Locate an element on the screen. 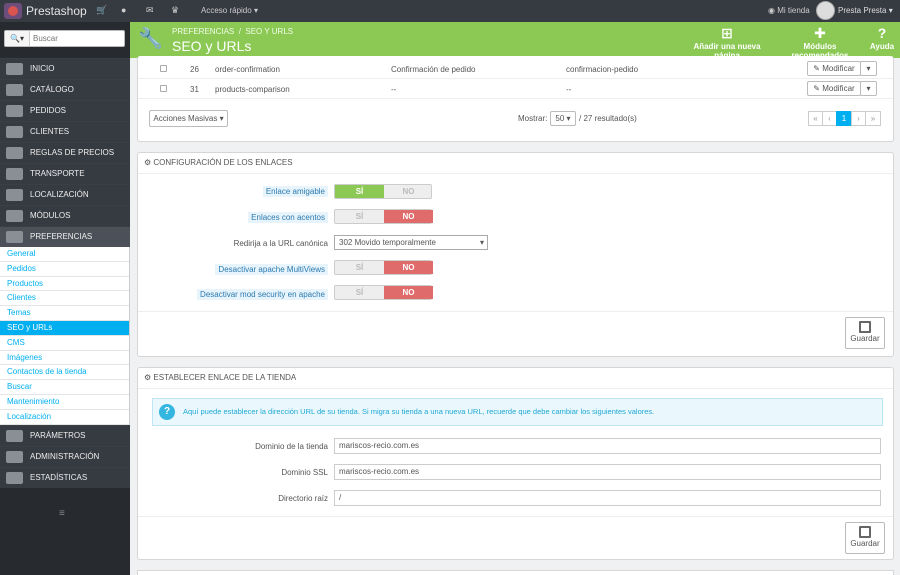 This screenshot has width=900, height=575. menu-item-parametros-avanzados: PARÁMETROS AVANZADOS is located at coordinates (65, 442).